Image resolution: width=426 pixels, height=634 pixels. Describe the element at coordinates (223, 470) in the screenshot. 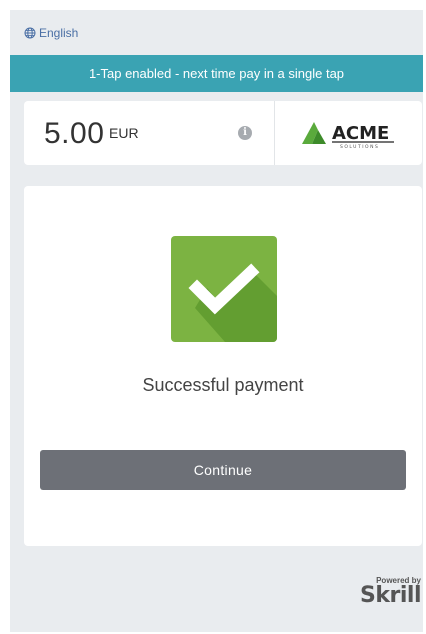

I see `continue-button: Continue` at that location.